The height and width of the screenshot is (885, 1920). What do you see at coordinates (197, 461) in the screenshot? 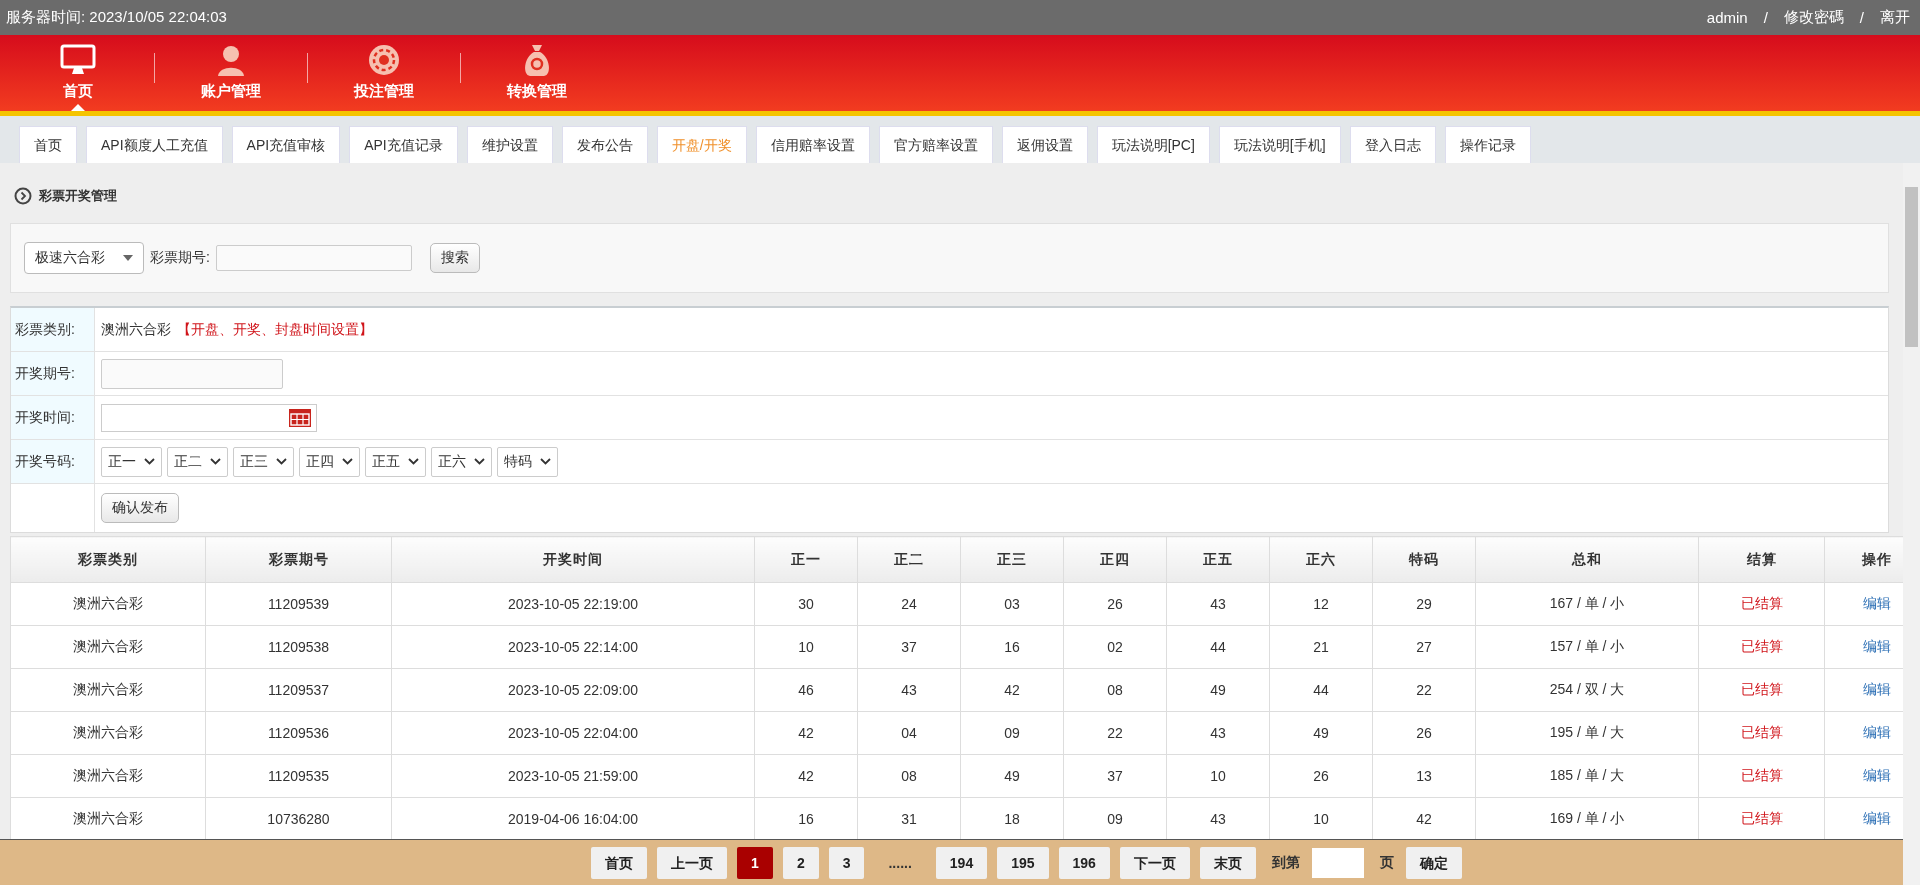
I see `number-select: 正二` at bounding box center [197, 461].